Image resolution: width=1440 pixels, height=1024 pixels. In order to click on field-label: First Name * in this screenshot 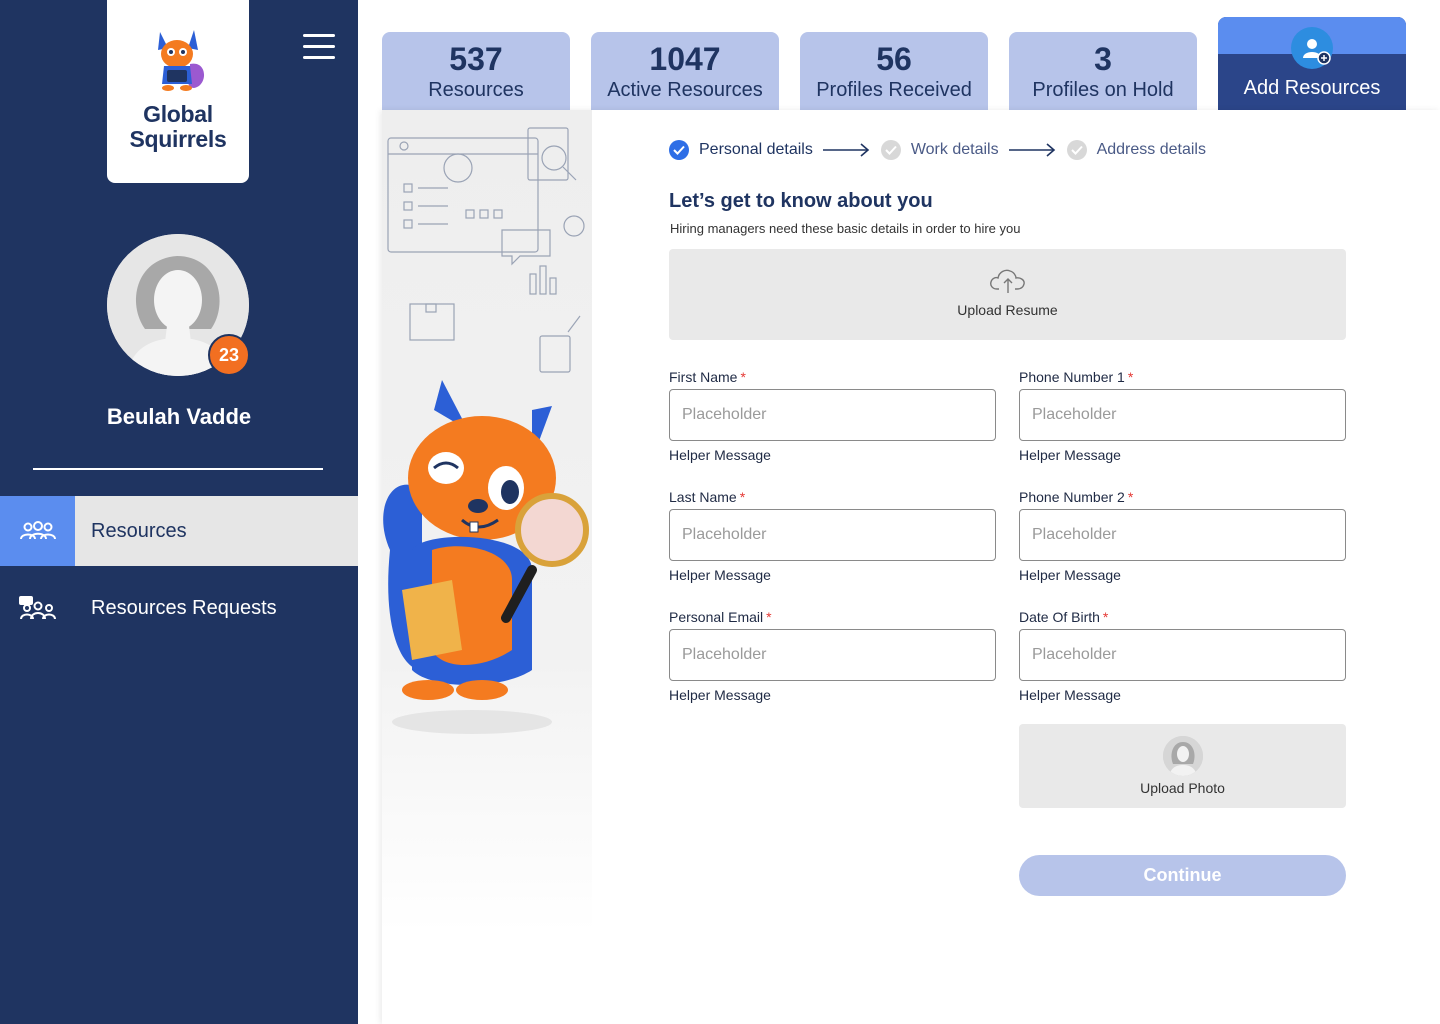, I will do `click(832, 378)`.